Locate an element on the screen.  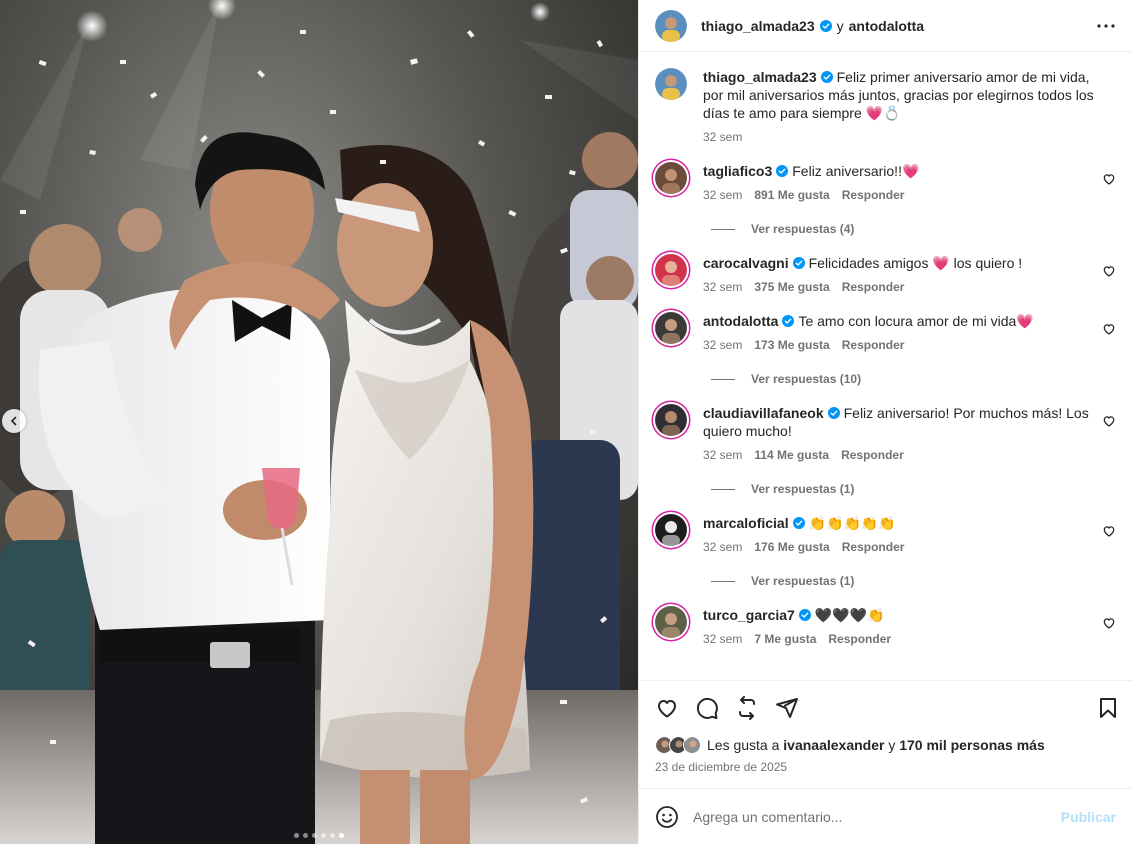
comment-likes: 173 Me gusta is located at coordinates (791, 345).